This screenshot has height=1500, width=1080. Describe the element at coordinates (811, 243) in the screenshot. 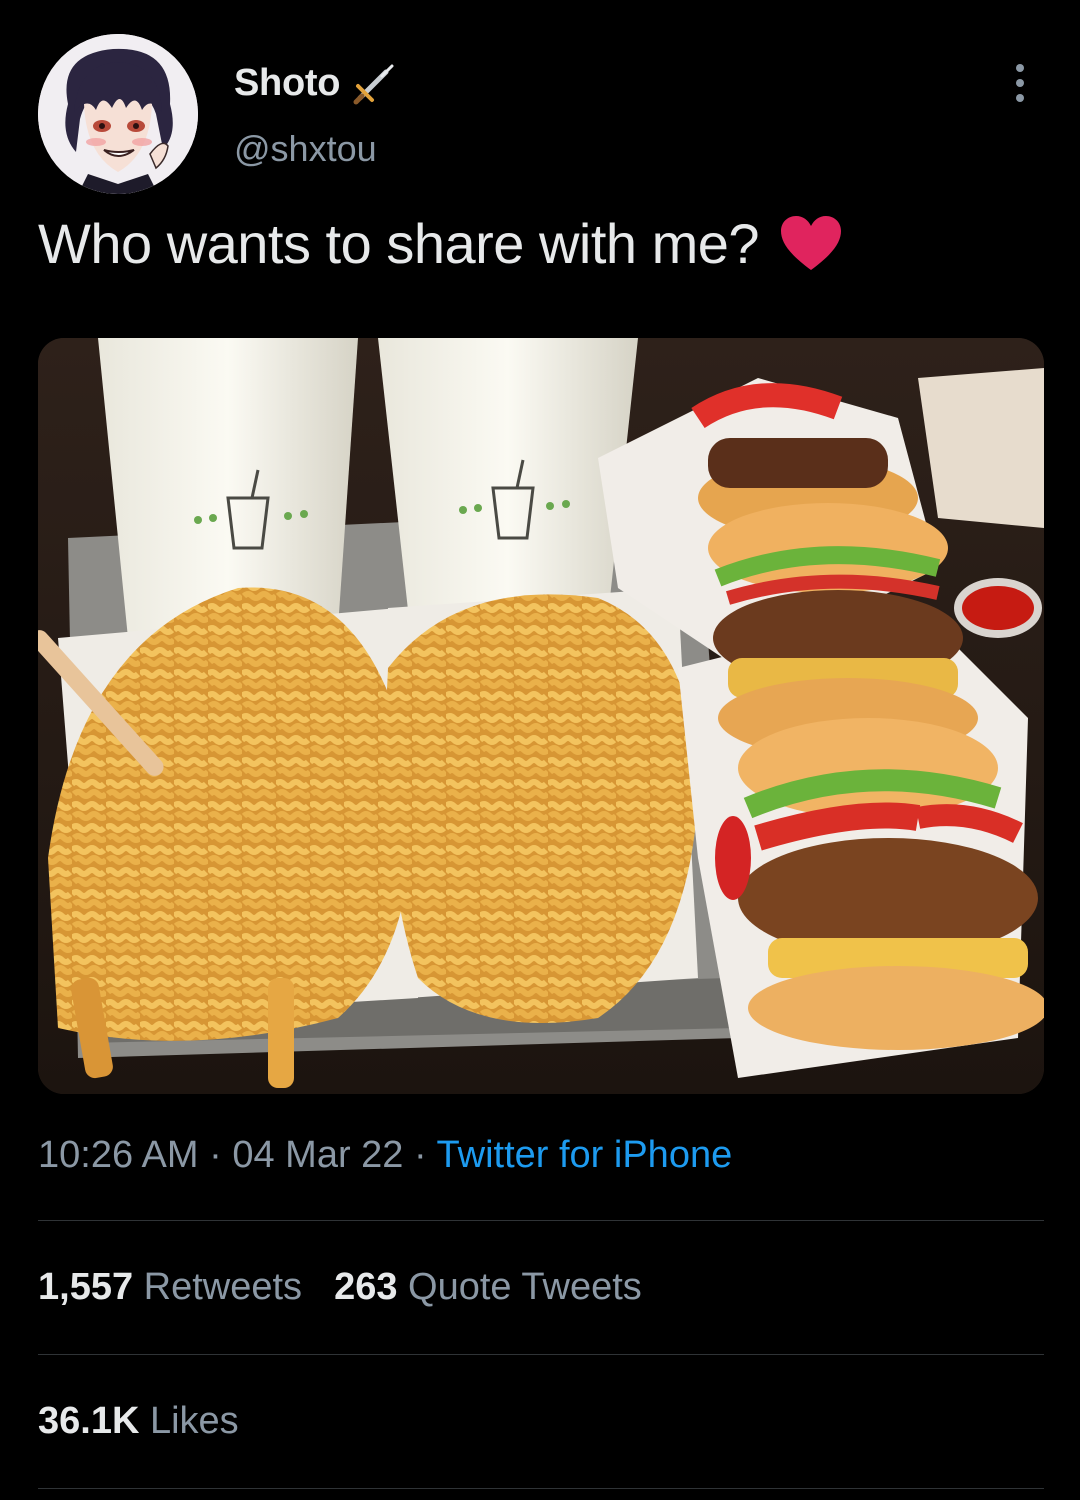

I see `red-heart-icon` at that location.